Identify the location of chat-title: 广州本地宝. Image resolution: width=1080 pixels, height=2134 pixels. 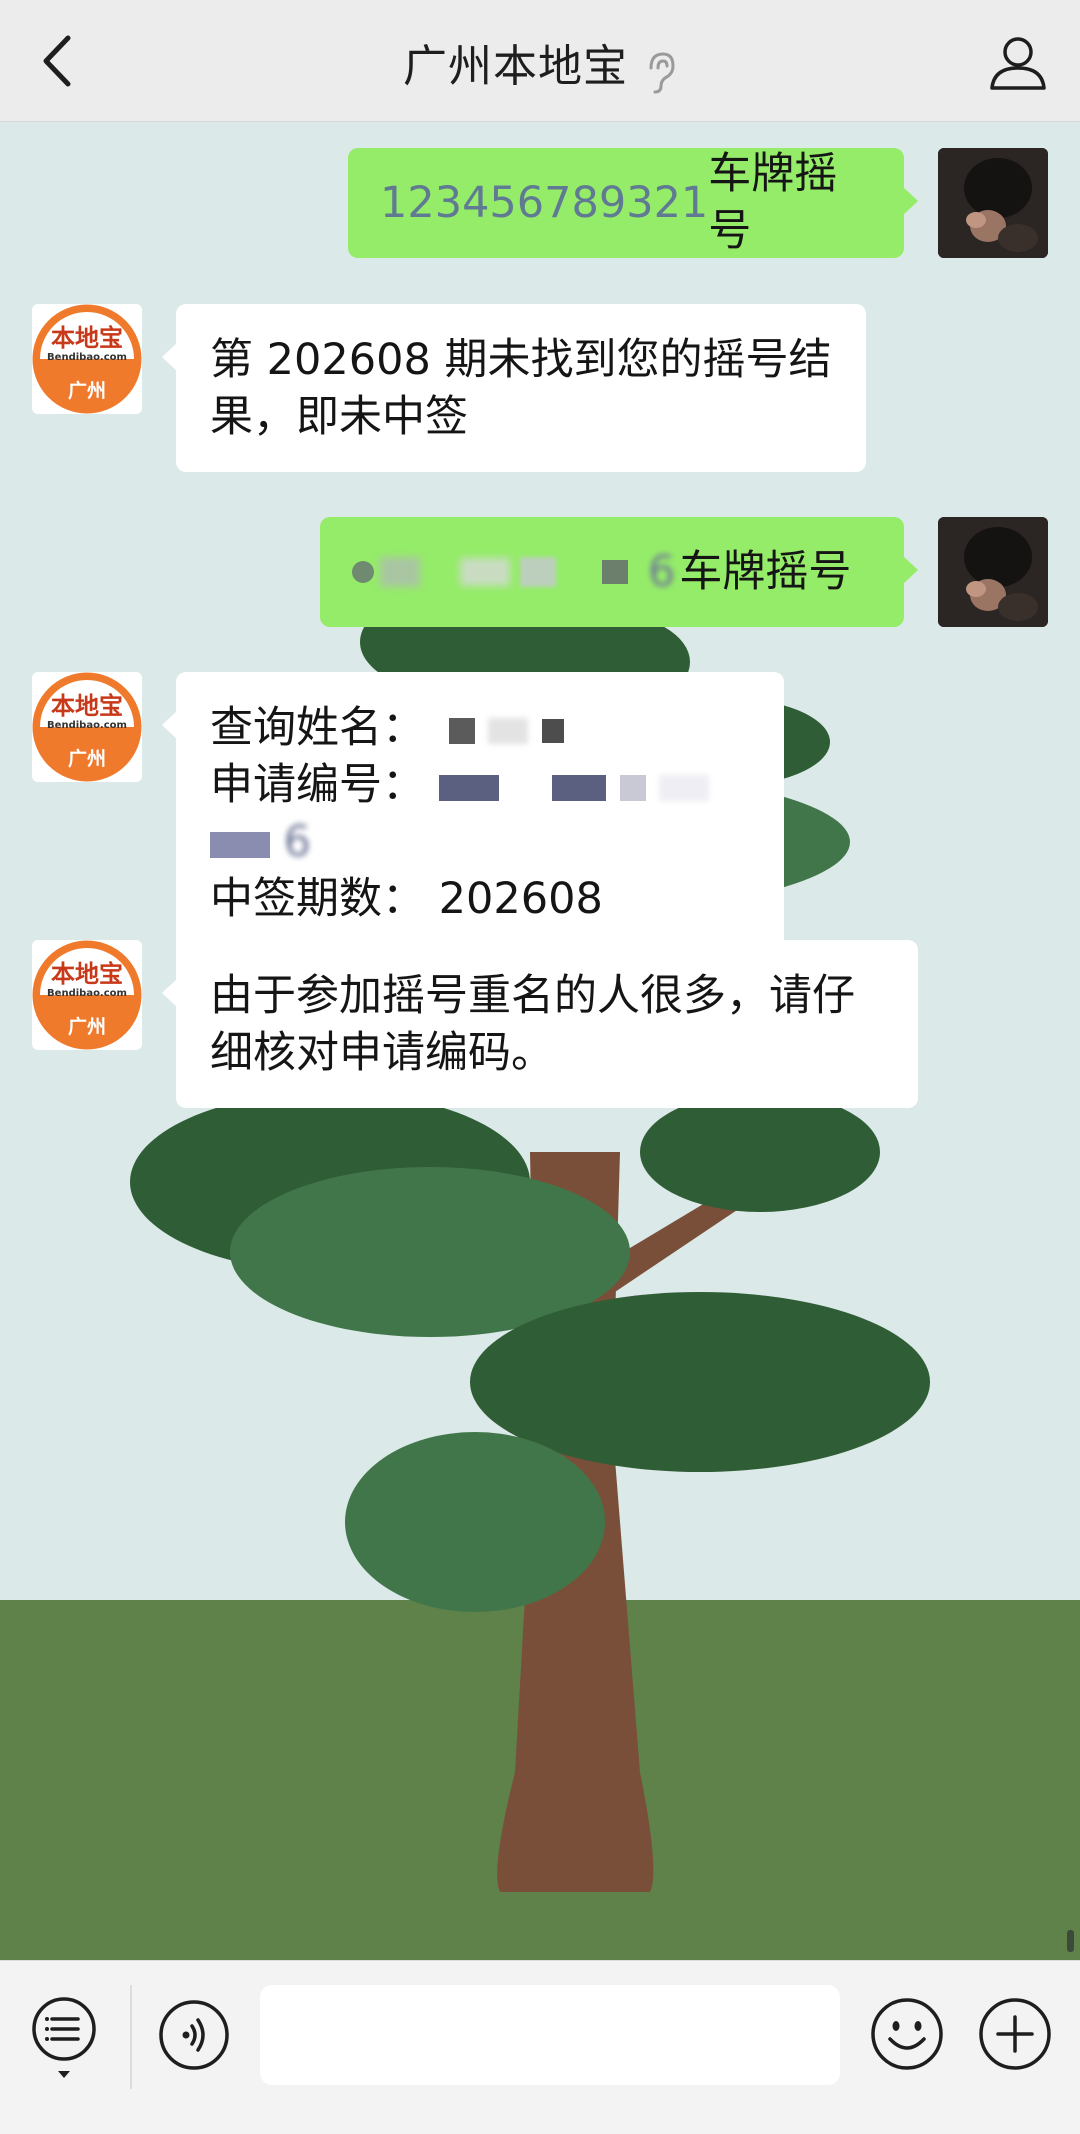
(515, 66).